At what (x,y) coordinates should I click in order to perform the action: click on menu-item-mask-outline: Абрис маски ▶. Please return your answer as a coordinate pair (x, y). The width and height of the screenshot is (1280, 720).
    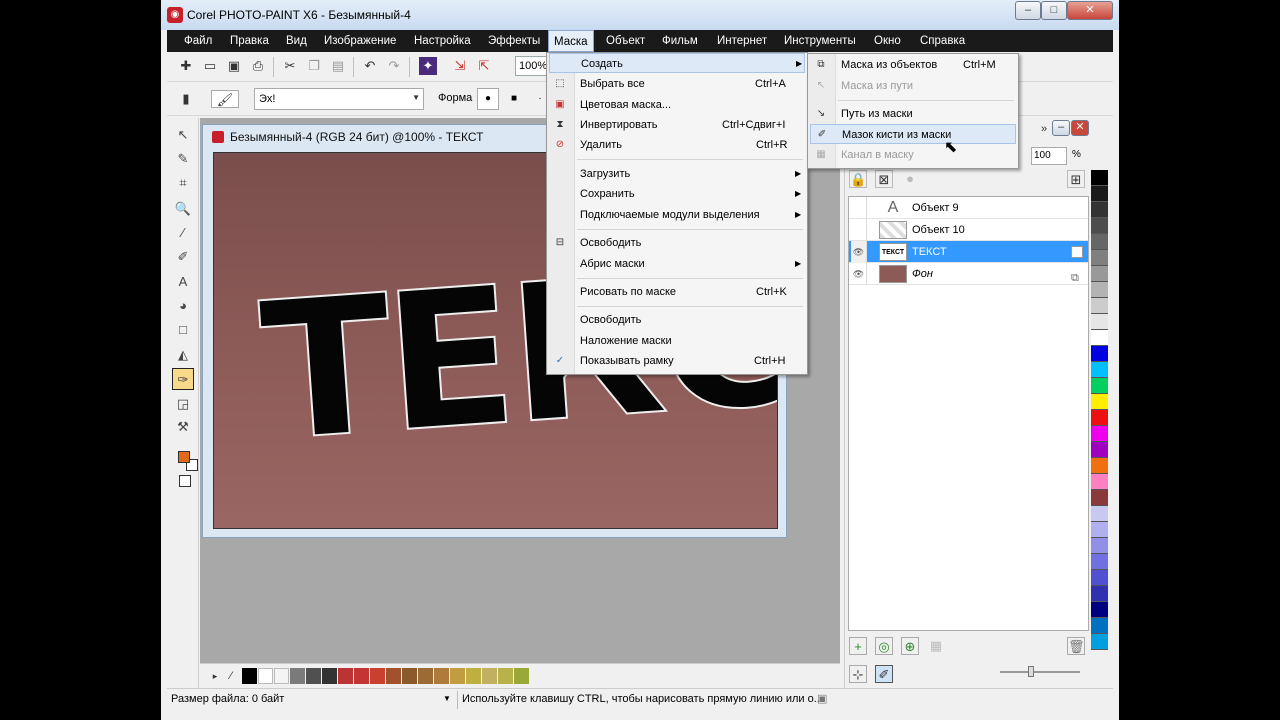
    Looking at the image, I should click on (677, 264).